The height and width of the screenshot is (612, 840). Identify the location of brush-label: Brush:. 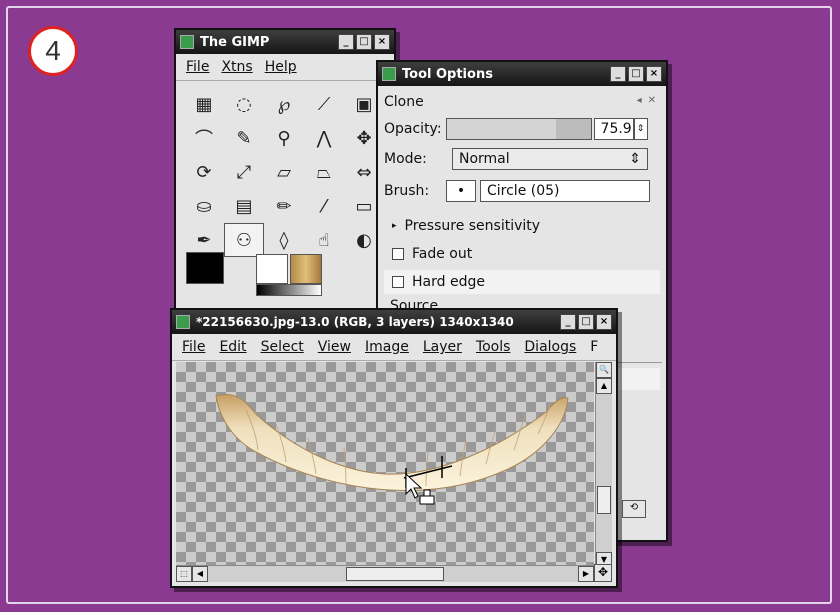
(407, 191).